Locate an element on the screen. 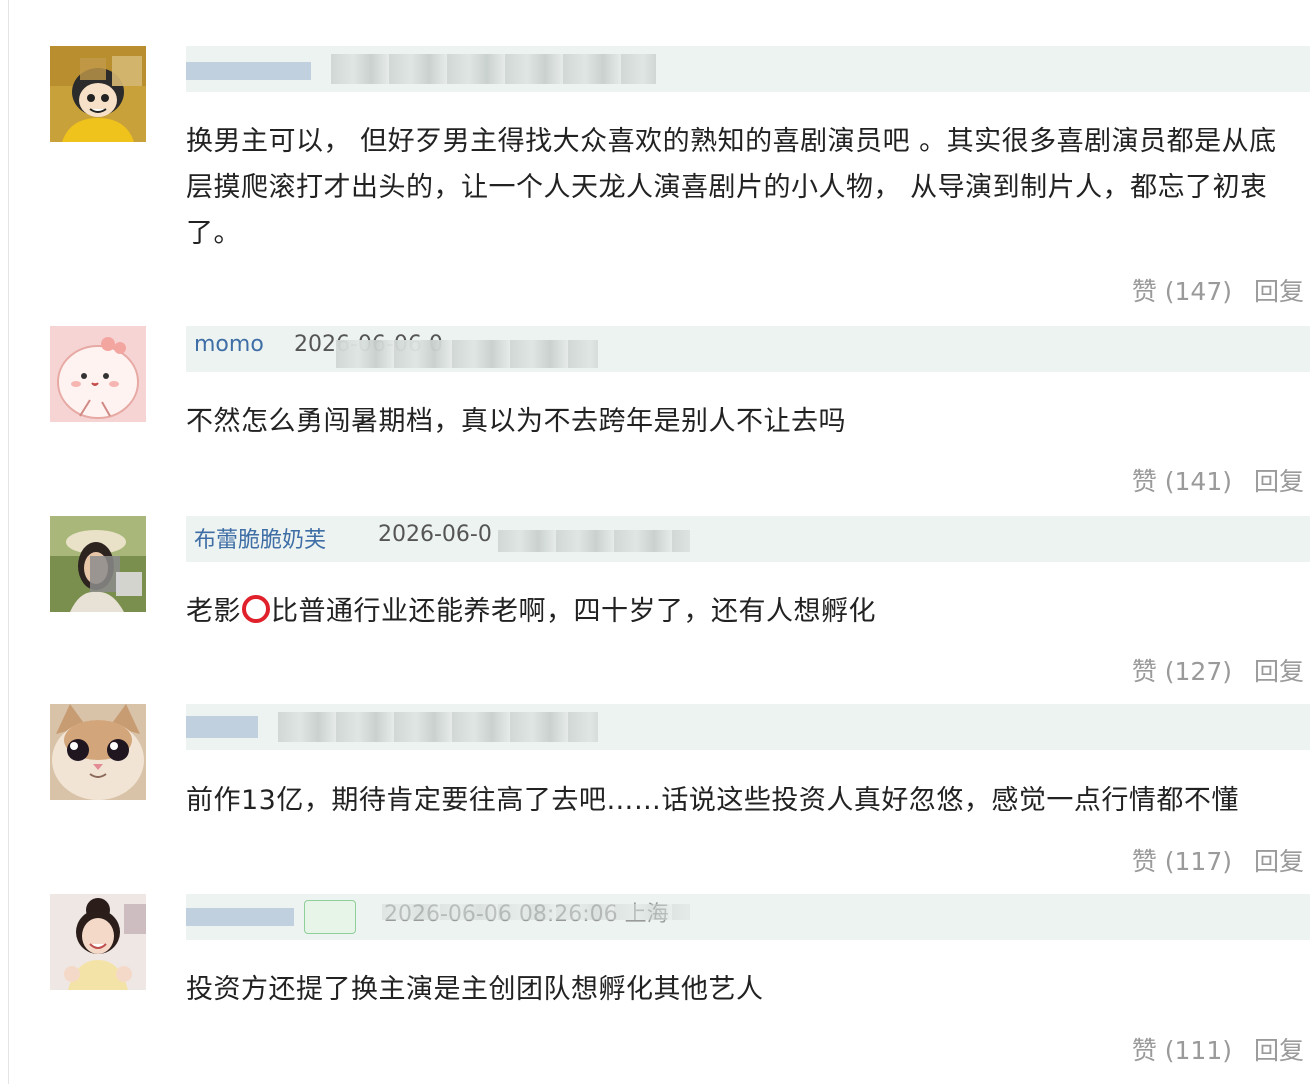 The image size is (1310, 1084). cartoon-girl-avatar is located at coordinates (98, 94).